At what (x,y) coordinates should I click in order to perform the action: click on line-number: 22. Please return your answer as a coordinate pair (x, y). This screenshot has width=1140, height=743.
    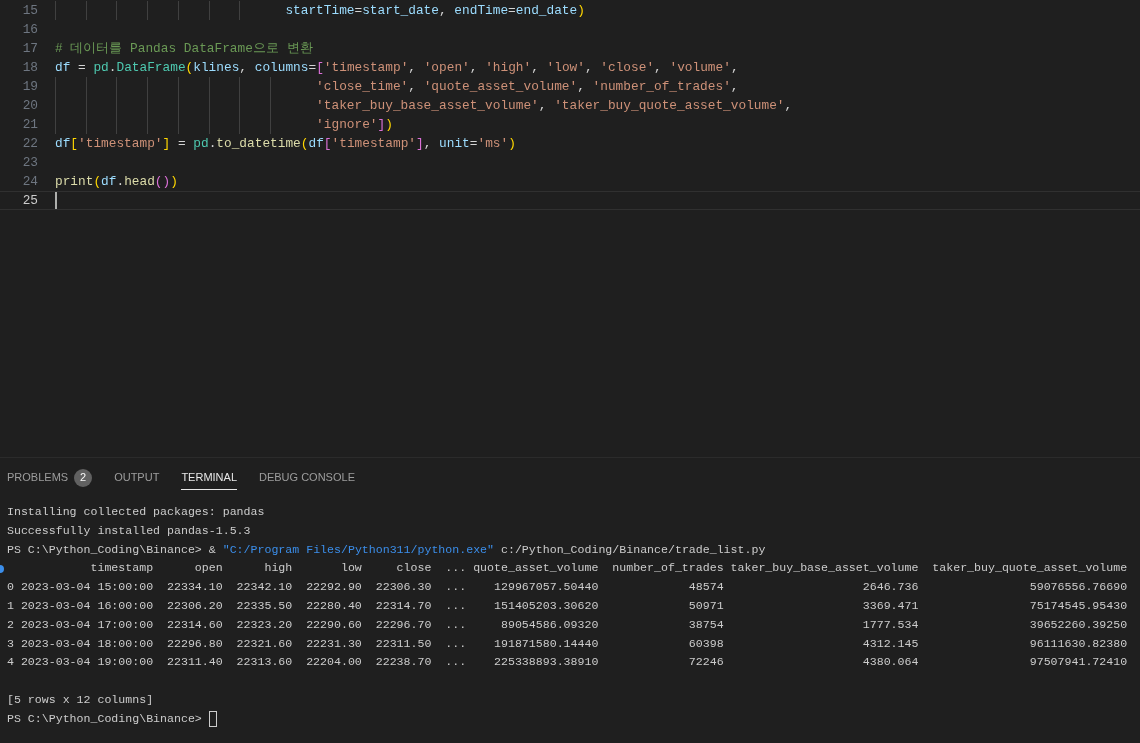
    Looking at the image, I should click on (29, 143).